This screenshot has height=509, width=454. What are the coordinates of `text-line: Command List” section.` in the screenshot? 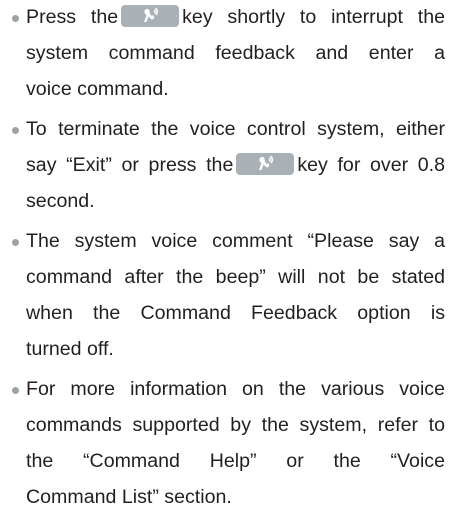 It's located at (129, 497).